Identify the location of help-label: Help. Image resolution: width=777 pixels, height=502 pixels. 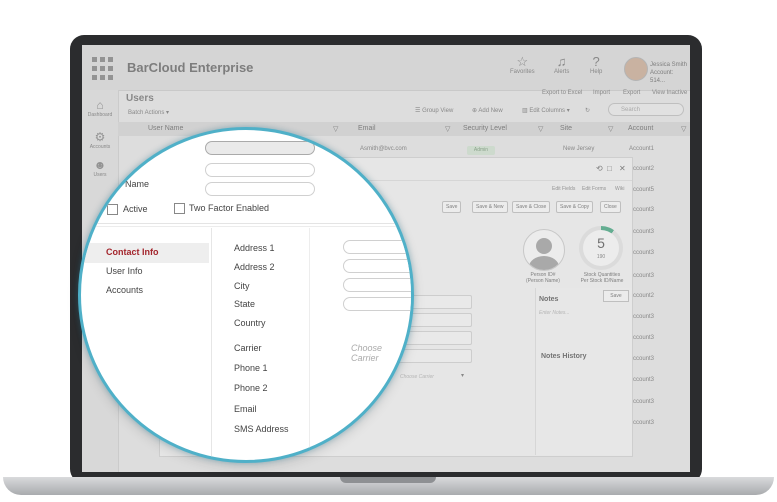
(596, 72).